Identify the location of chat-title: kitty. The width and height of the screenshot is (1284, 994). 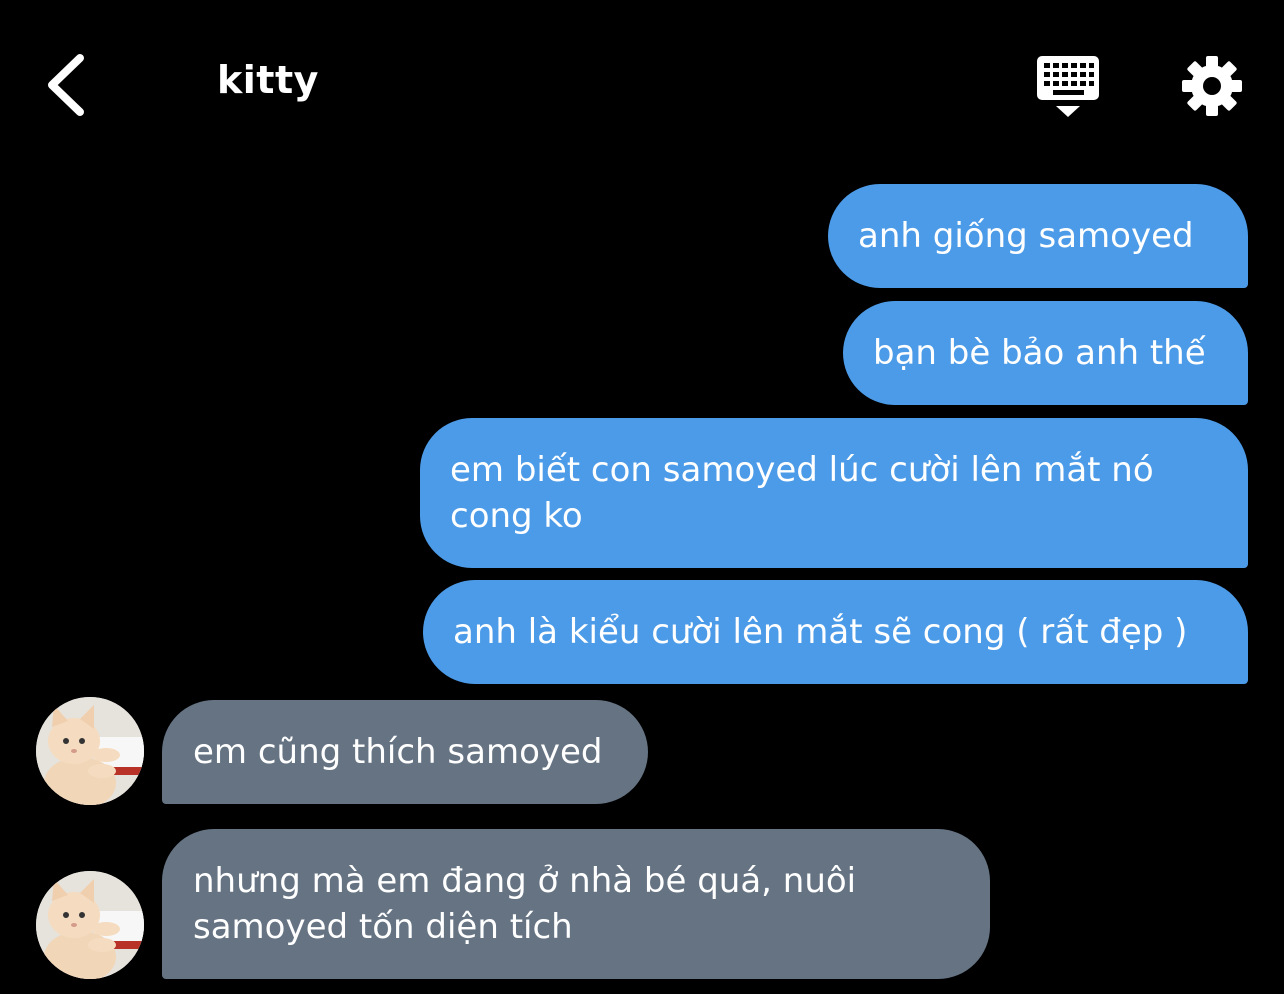
(268, 80).